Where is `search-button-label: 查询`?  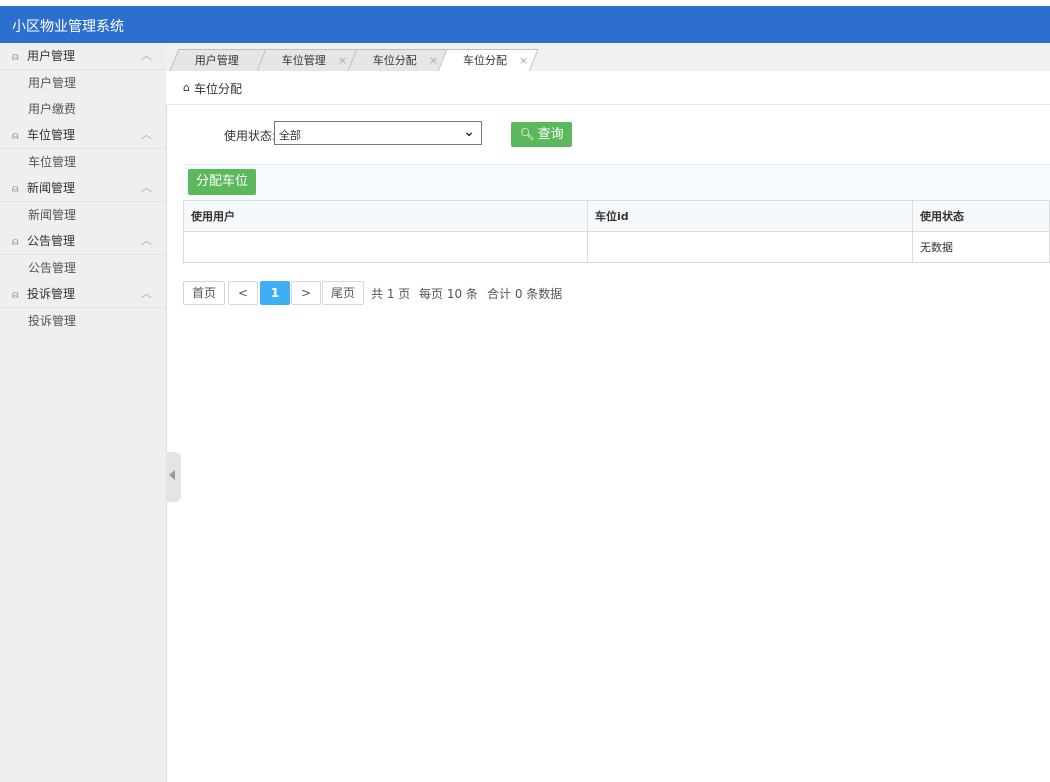 search-button-label: 查询 is located at coordinates (550, 134).